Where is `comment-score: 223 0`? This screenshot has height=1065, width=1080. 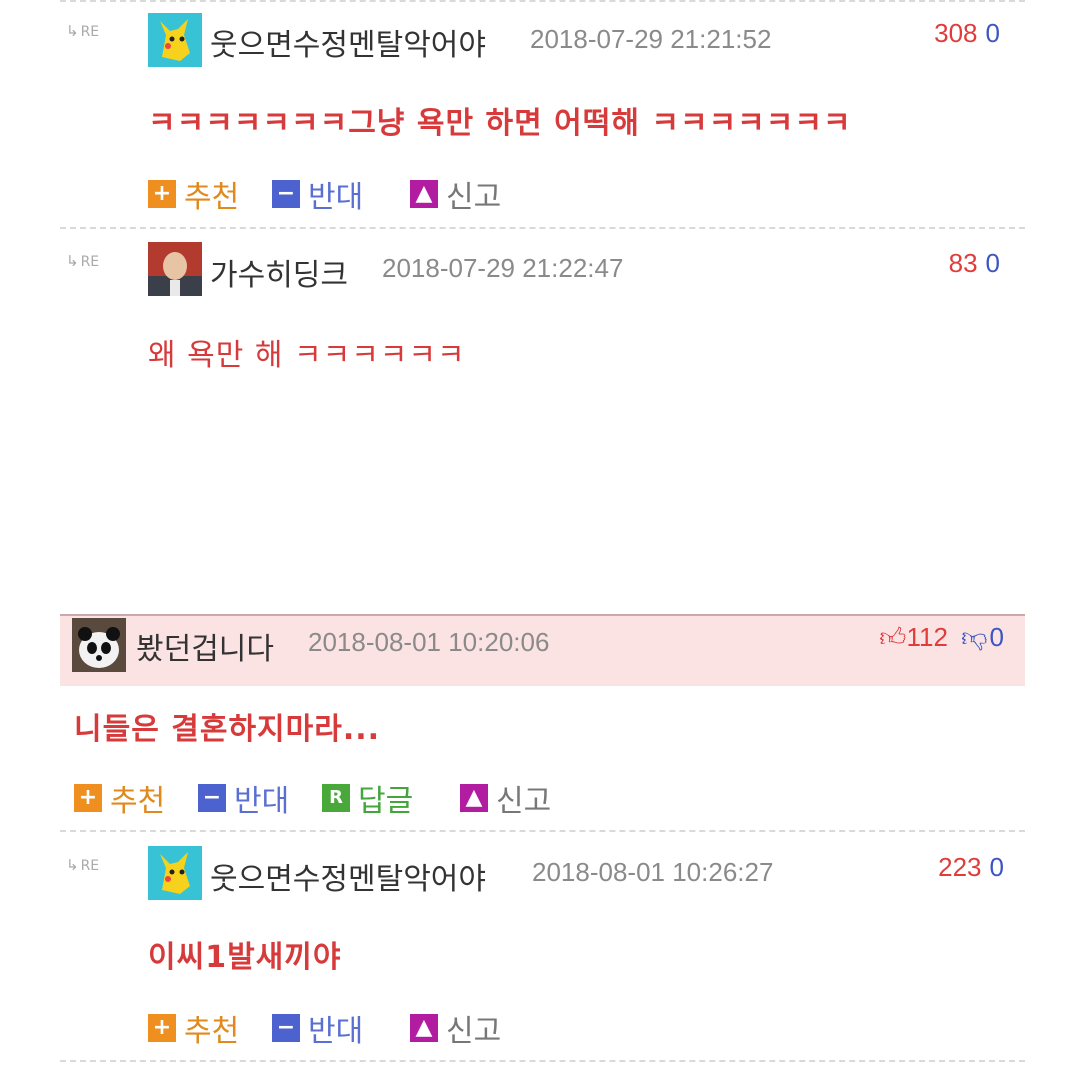
comment-score: 223 0 is located at coordinates (971, 867).